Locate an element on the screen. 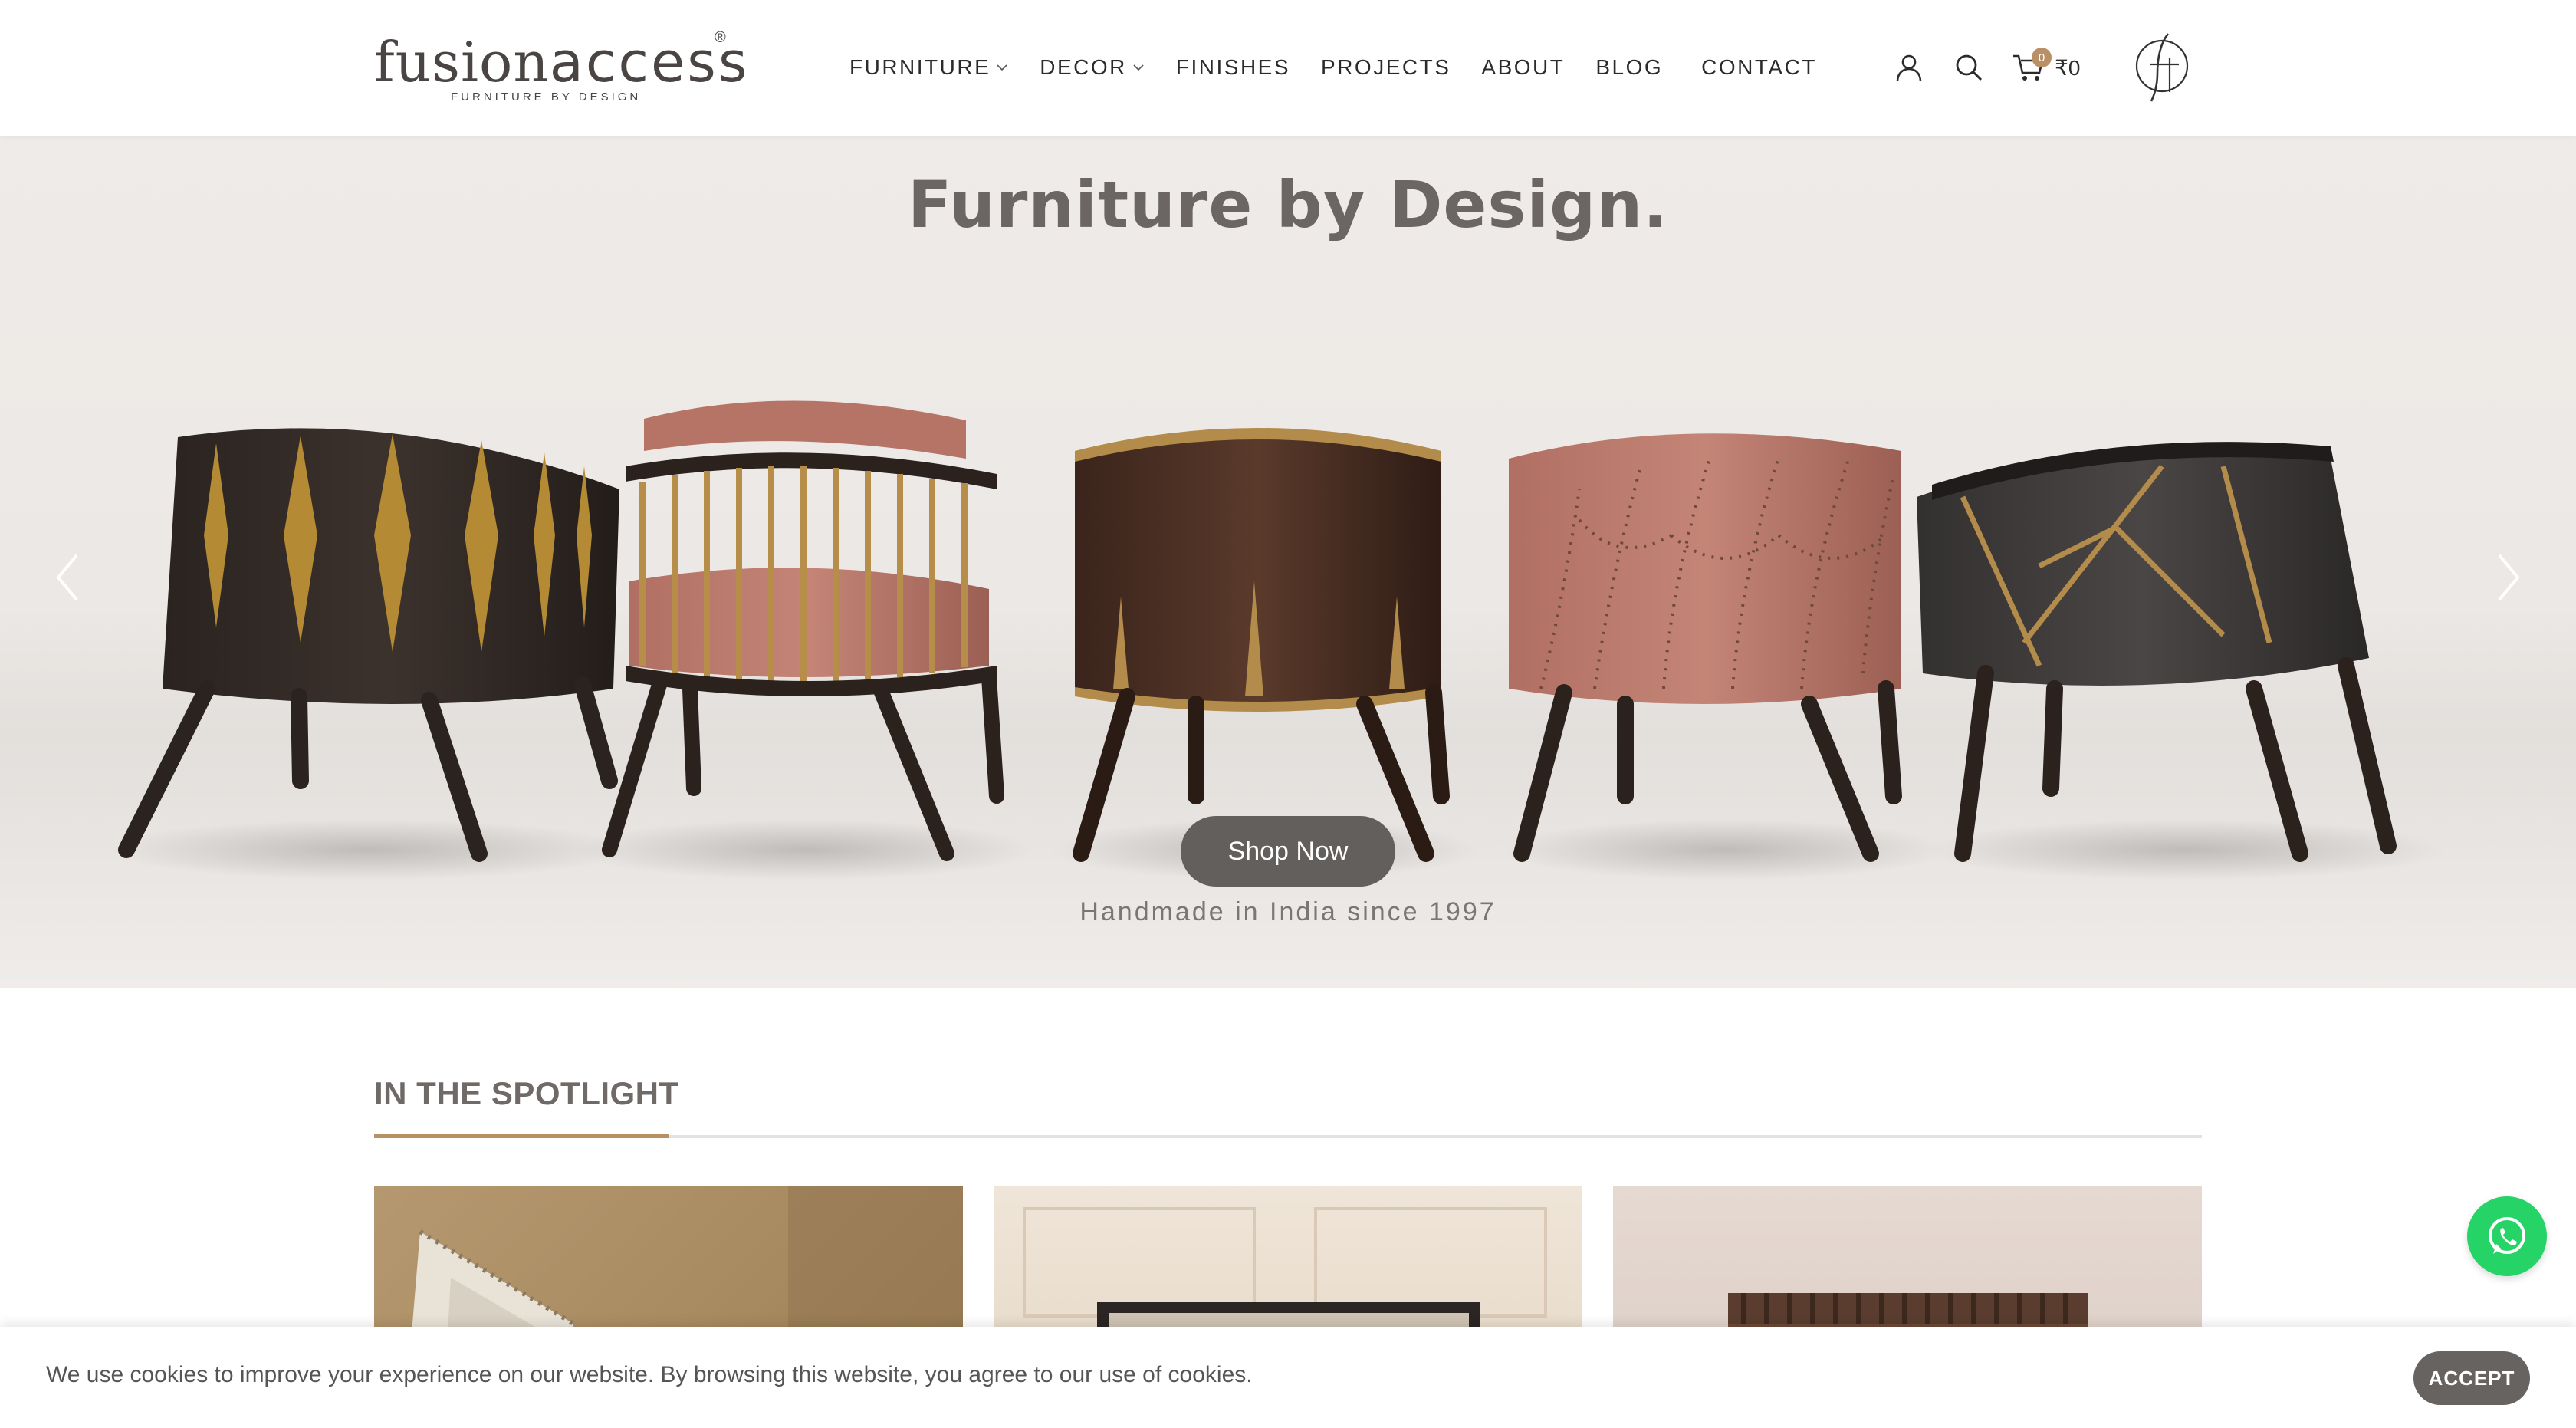  nav-label: ABOUT is located at coordinates (1523, 67).